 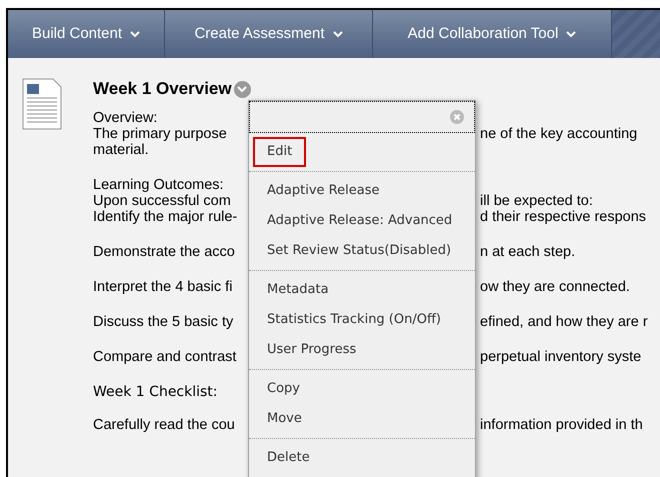 I want to click on menu-item: Move, so click(x=284, y=419).